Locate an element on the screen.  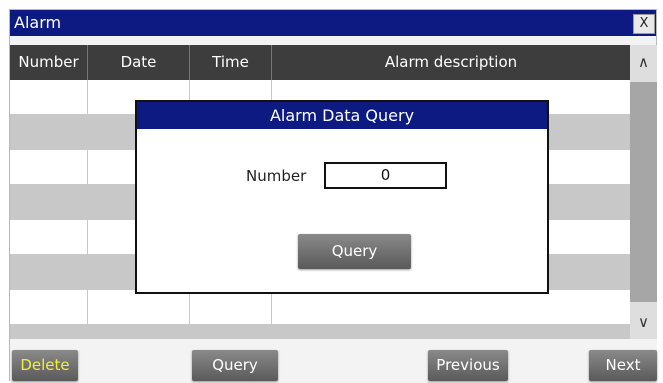
title-bar: Alarm X is located at coordinates (333, 23).